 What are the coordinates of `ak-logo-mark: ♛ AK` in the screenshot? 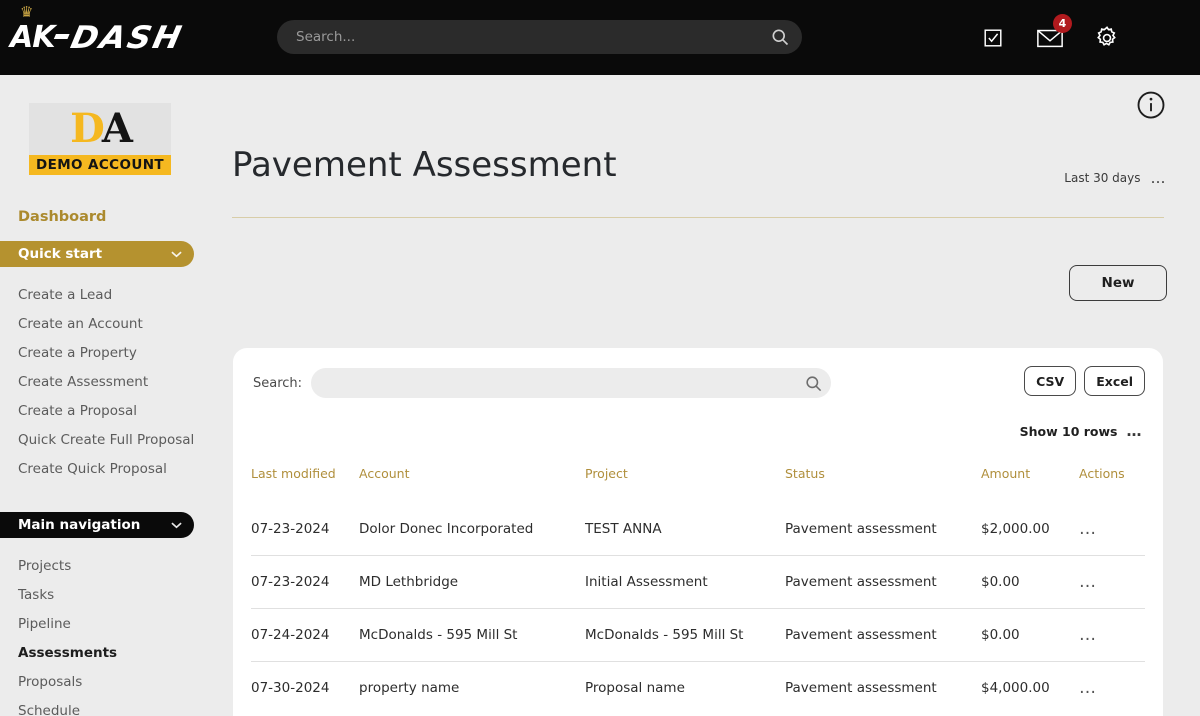 It's located at (32, 30).